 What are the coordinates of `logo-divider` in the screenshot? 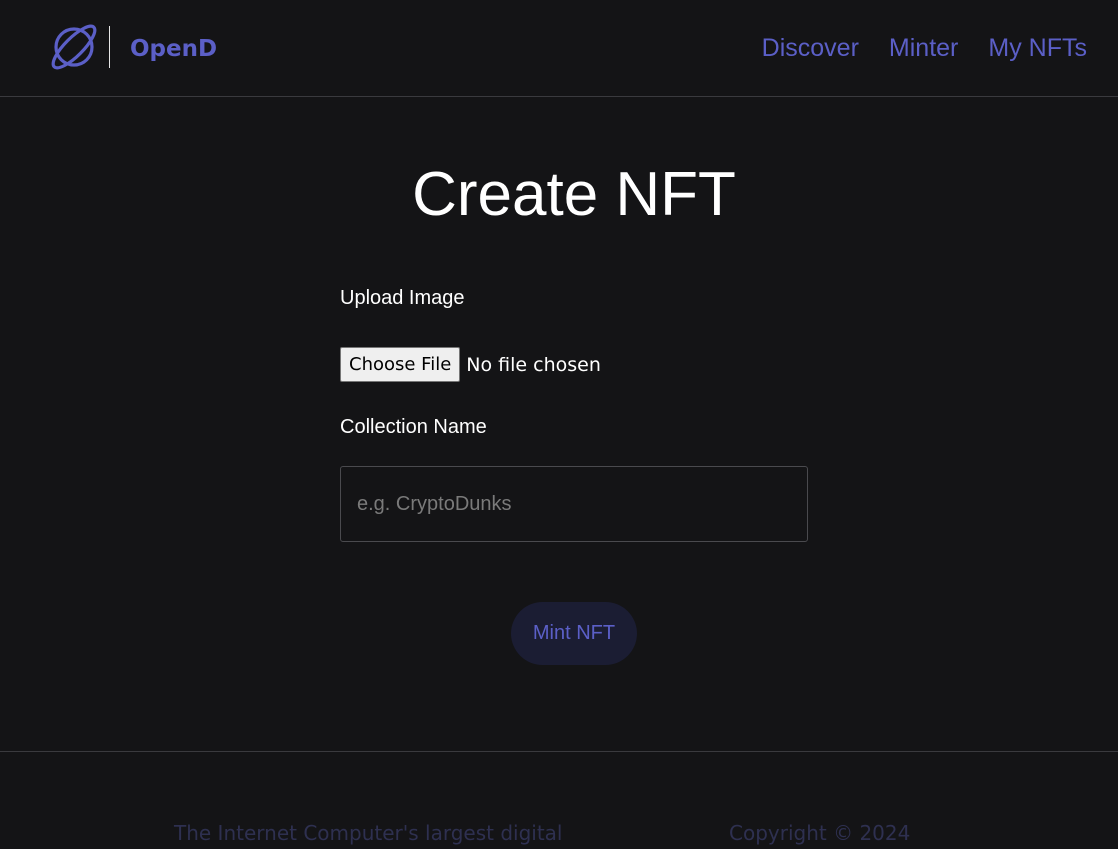 It's located at (109, 47).